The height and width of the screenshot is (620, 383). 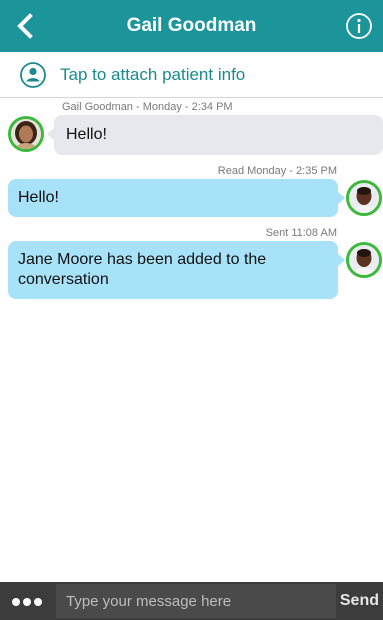 I want to click on info-button, so click(x=359, y=26).